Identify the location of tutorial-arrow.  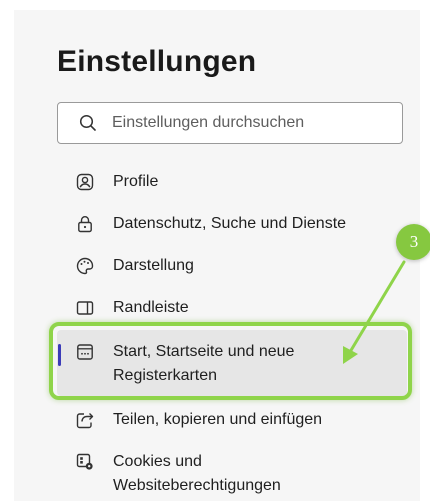
(374, 312).